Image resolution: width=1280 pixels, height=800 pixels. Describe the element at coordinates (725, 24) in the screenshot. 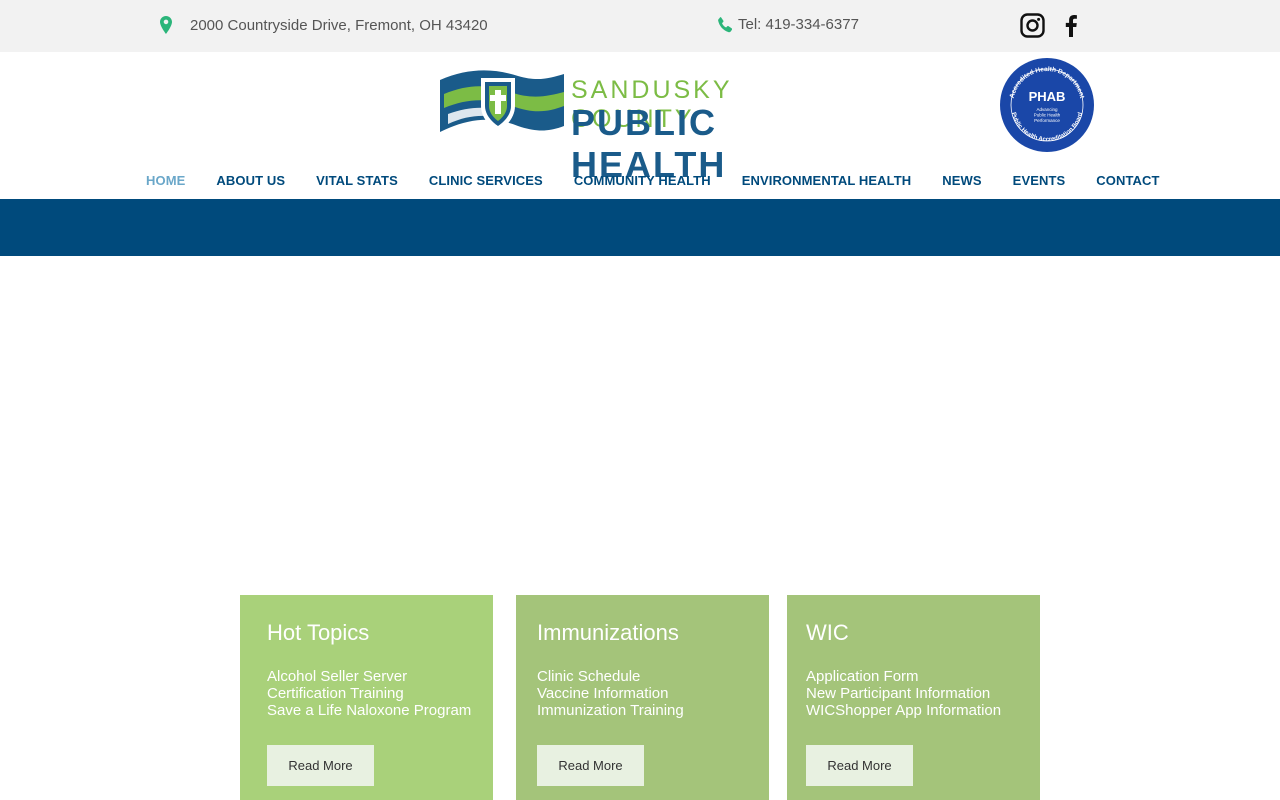

I see `phone-icon` at that location.